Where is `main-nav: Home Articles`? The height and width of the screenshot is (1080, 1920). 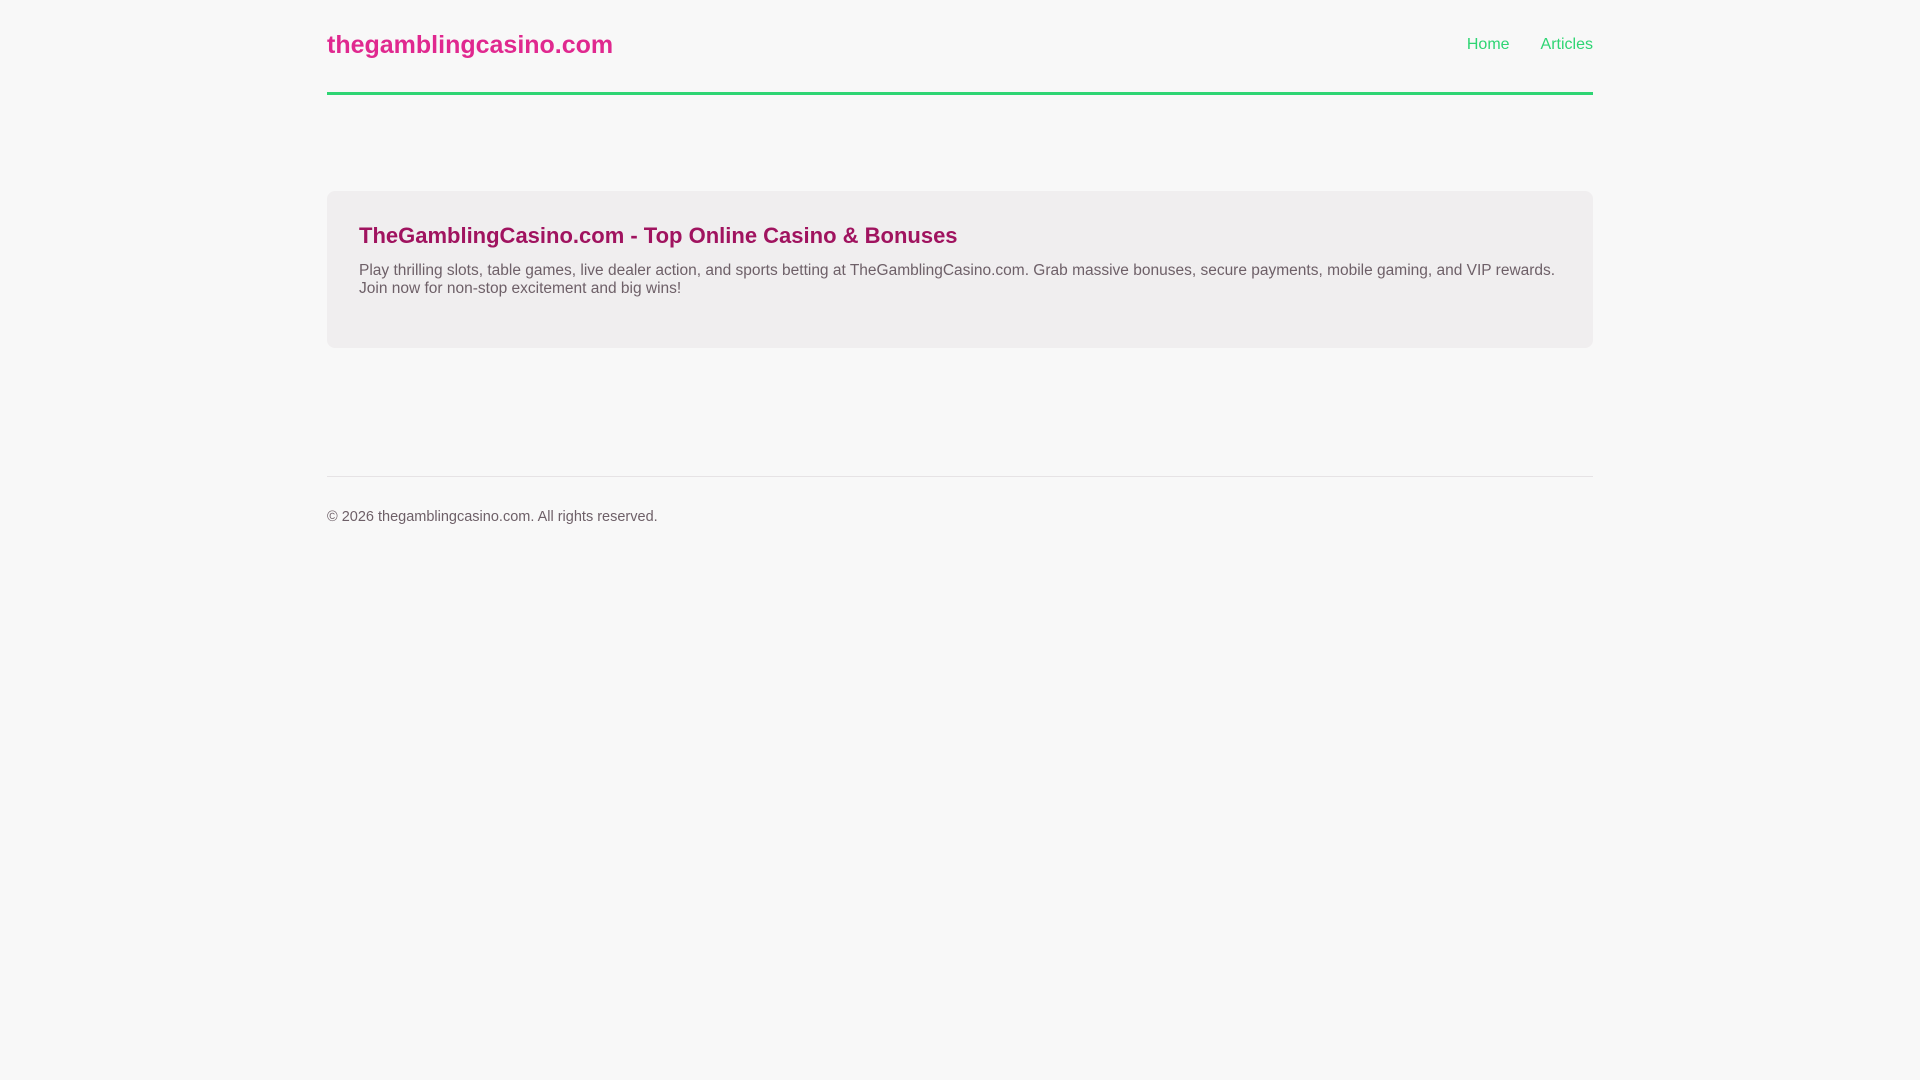 main-nav: Home Articles is located at coordinates (1530, 45).